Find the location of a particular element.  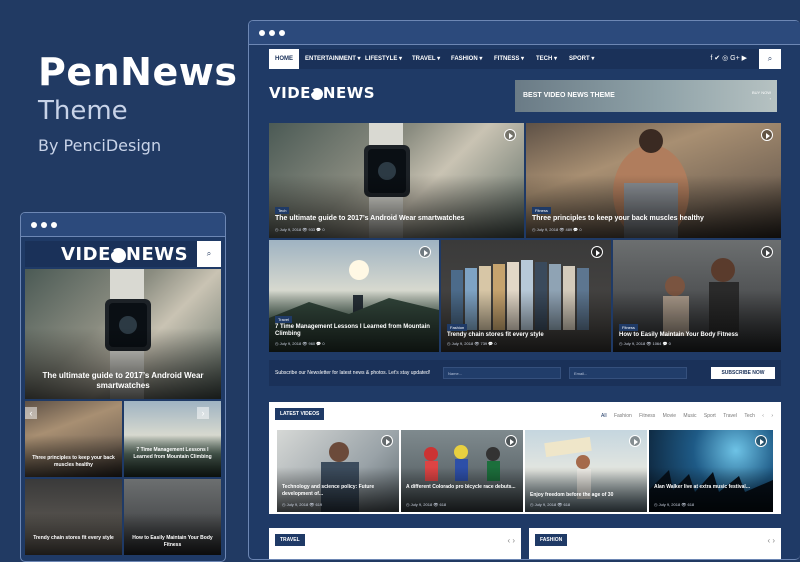

nav-tech: TECH ▾ is located at coordinates (546, 59).